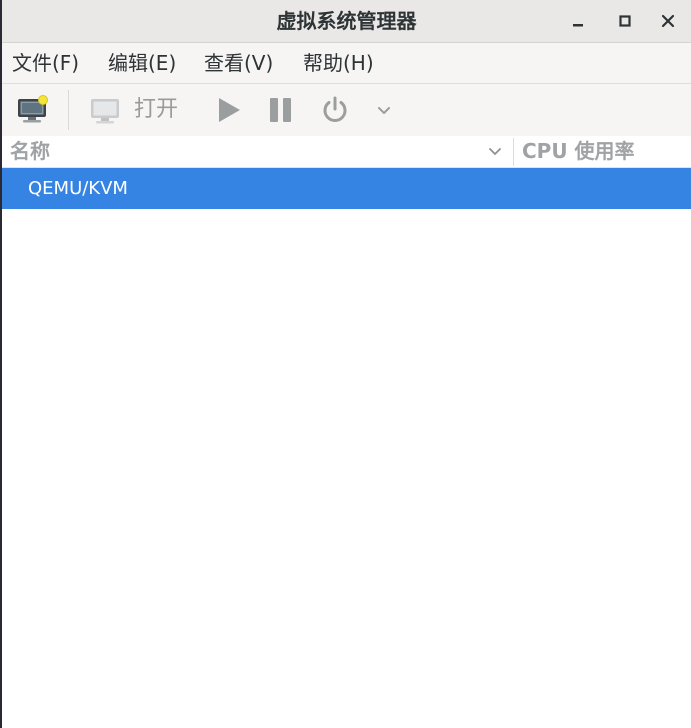 The height and width of the screenshot is (728, 691). I want to click on menu-help: 帮助(H), so click(338, 63).